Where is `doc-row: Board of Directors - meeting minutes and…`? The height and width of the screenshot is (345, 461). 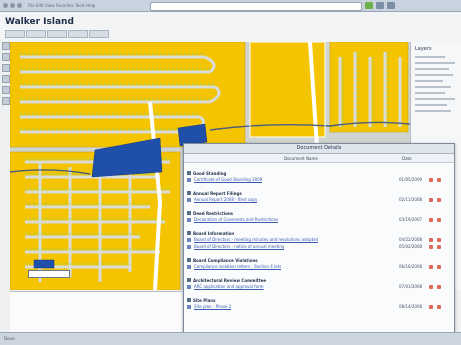 doc-row: Board of Directors - meeting minutes and… is located at coordinates (318, 240).